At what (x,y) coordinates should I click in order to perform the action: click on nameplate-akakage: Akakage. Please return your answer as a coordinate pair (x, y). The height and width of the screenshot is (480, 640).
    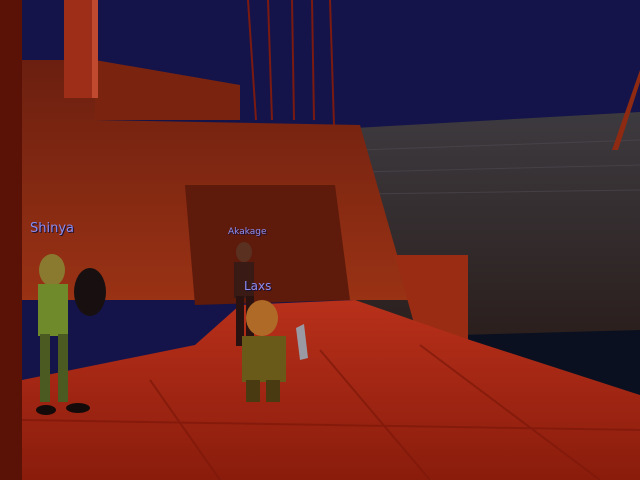
    Looking at the image, I should click on (247, 232).